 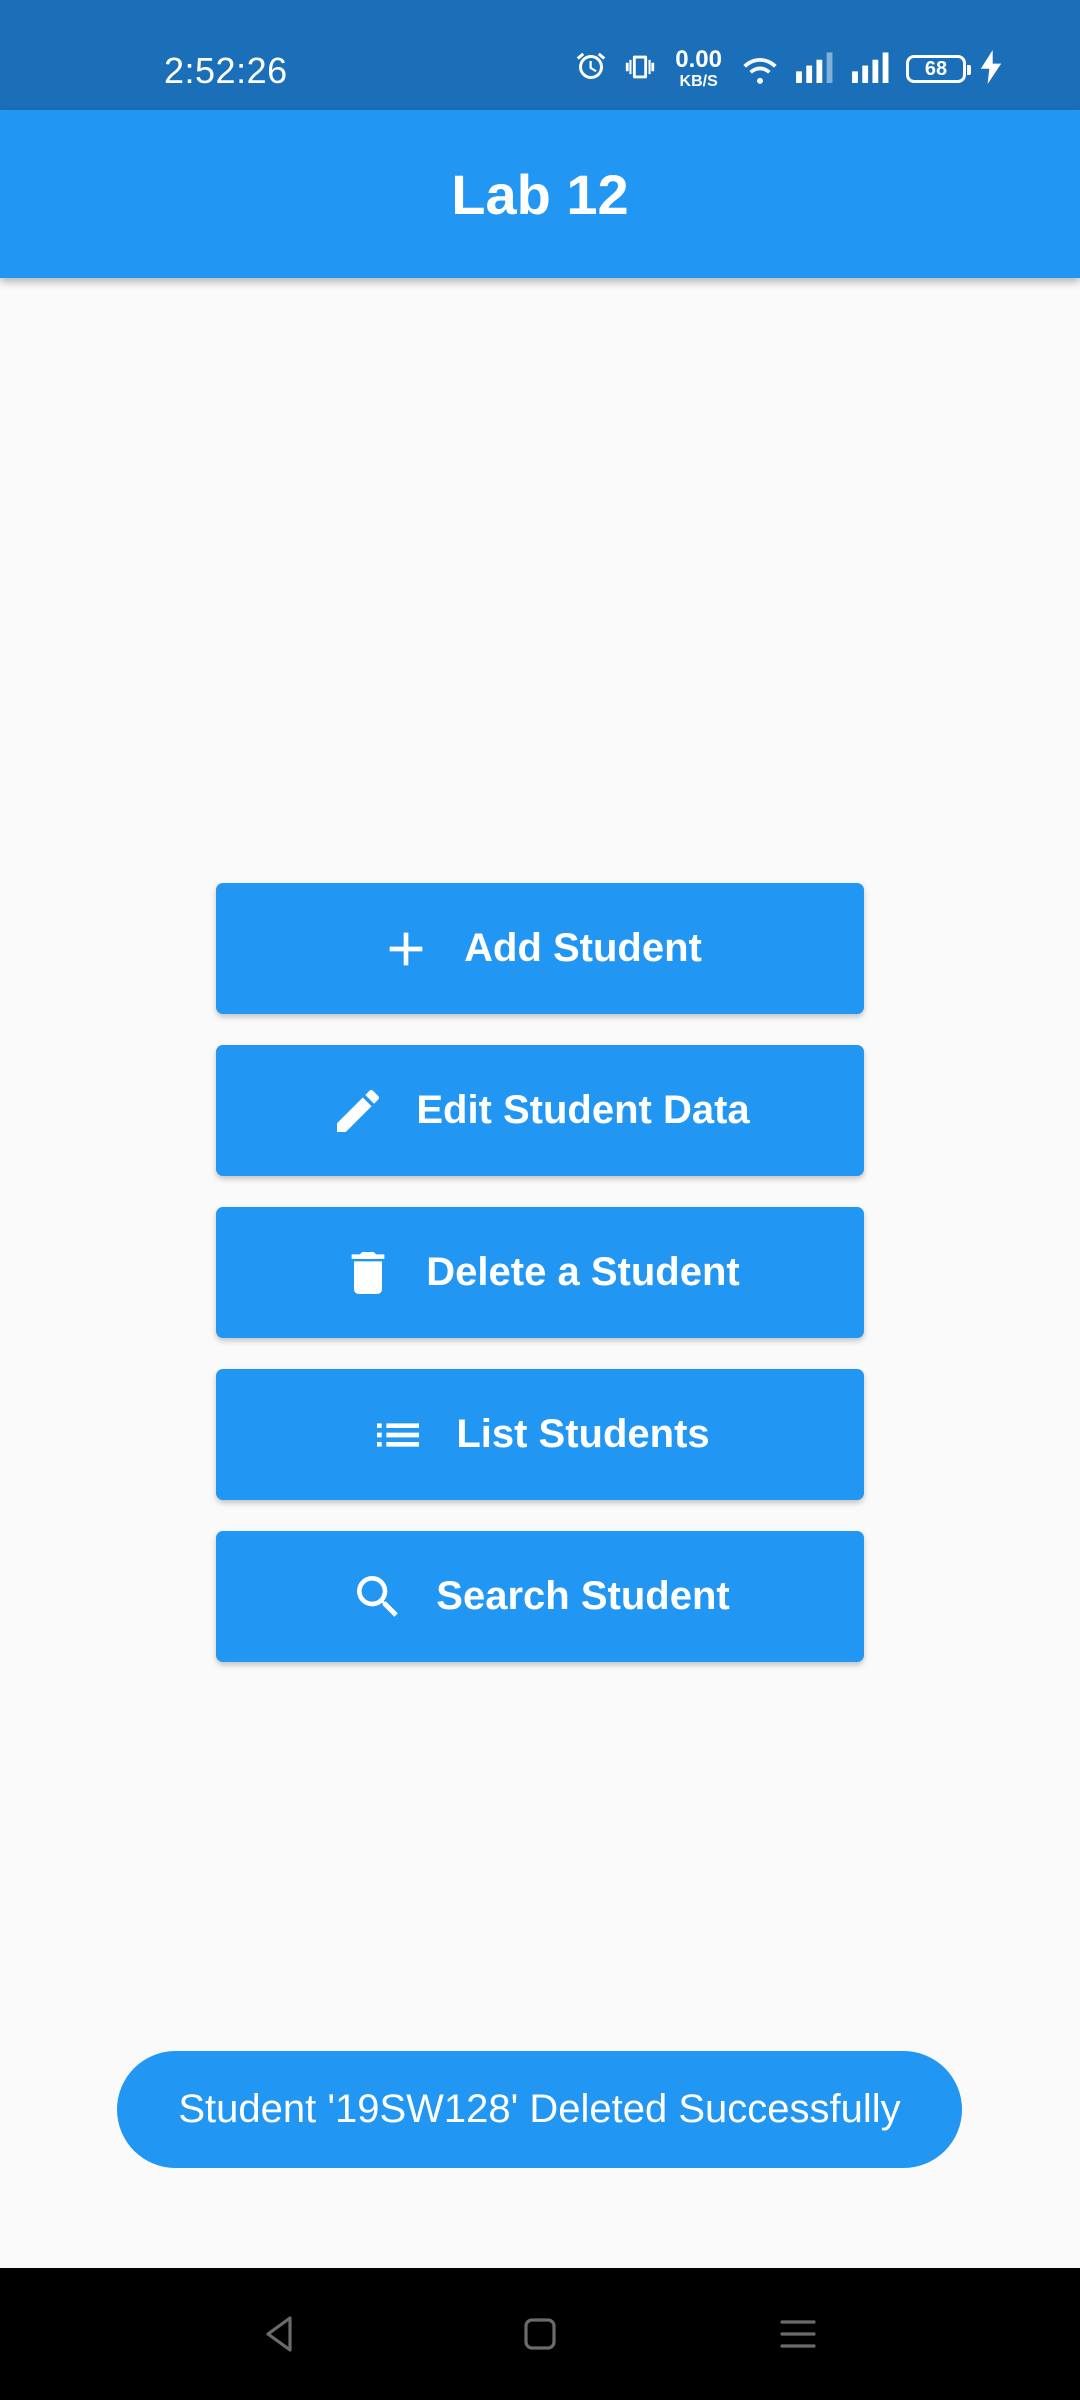 I want to click on net-speed: 0.00 KB/S, so click(x=698, y=69).